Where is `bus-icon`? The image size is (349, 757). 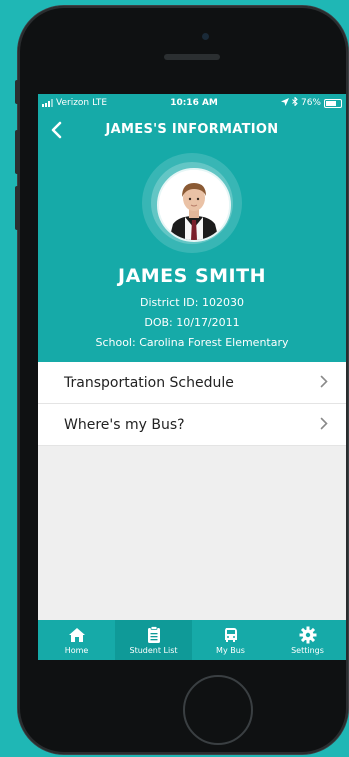
bus-icon is located at coordinates (231, 635).